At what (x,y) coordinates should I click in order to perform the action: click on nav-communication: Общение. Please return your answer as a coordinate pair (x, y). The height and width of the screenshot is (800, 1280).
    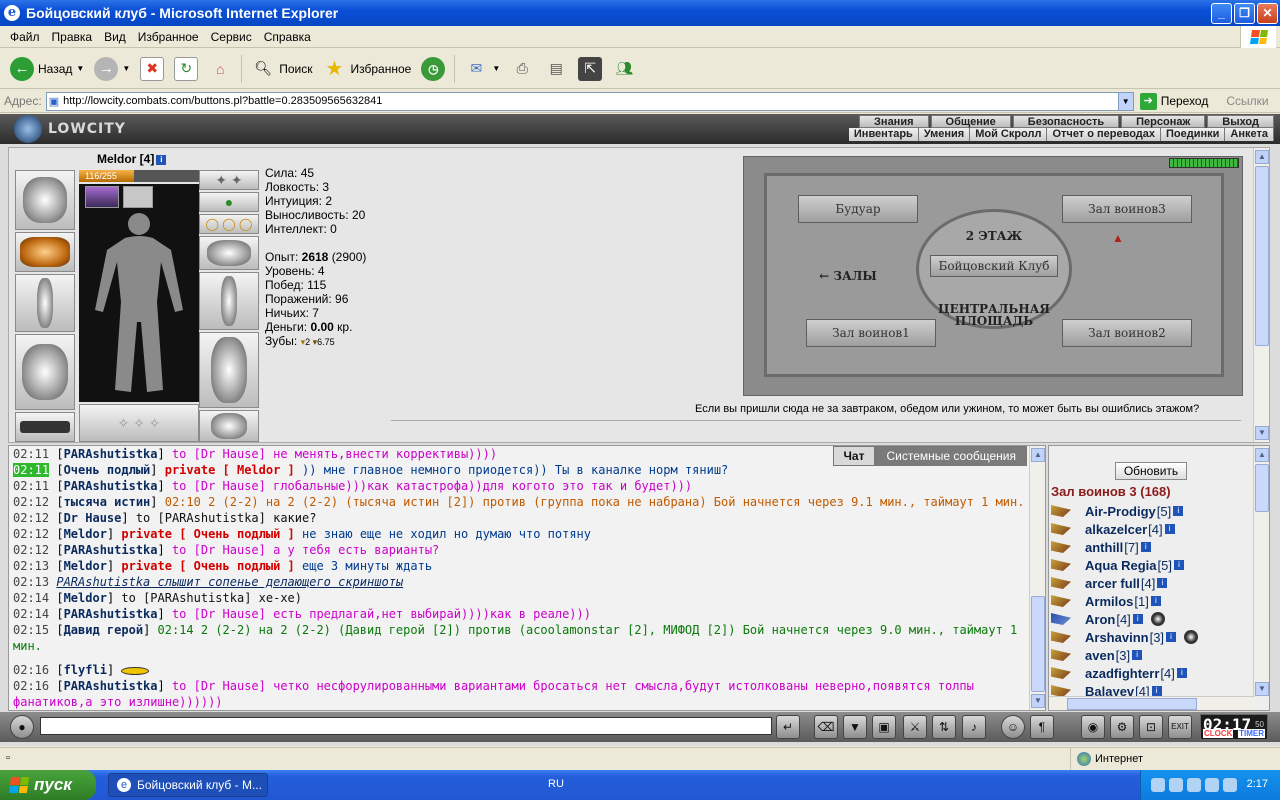
    Looking at the image, I should click on (970, 121).